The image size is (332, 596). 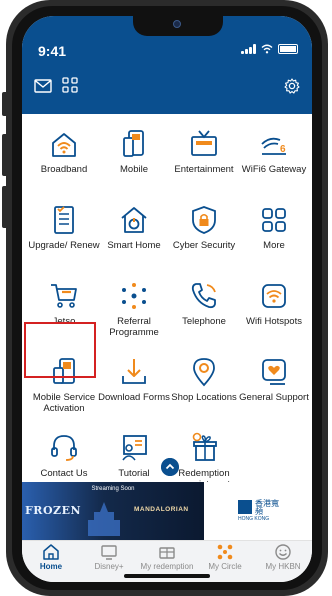 What do you see at coordinates (43, 86) in the screenshot?
I see `mail-icon` at bounding box center [43, 86].